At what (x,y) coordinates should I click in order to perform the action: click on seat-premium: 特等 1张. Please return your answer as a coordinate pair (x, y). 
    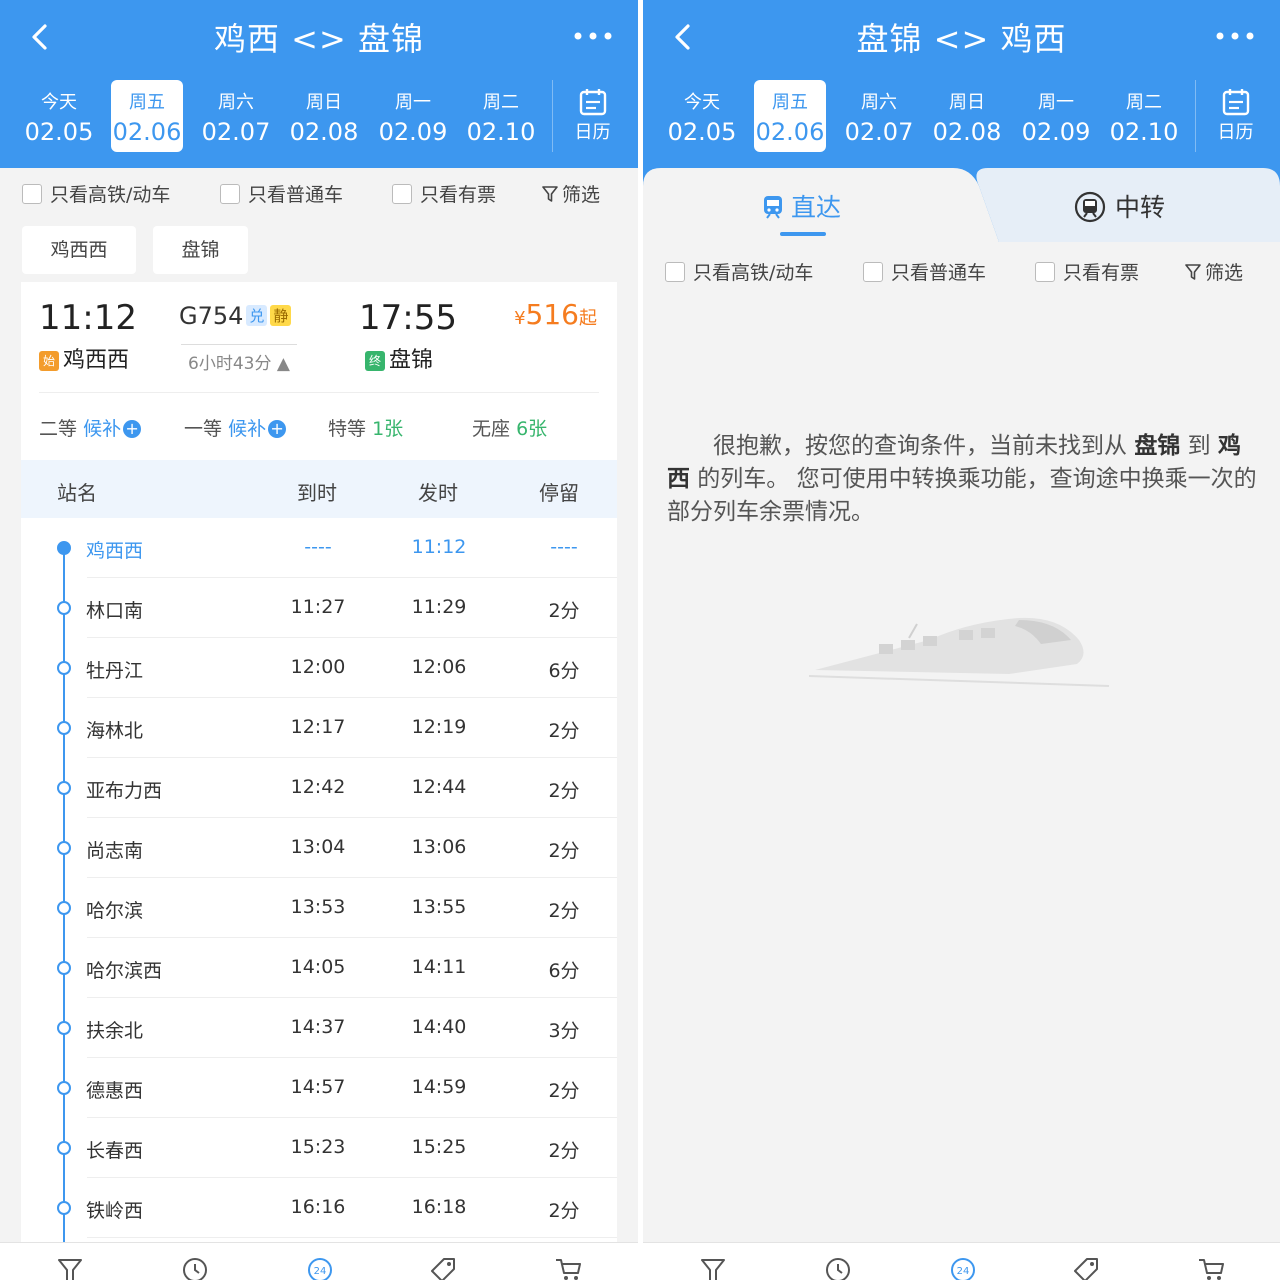
    Looking at the image, I should click on (366, 429).